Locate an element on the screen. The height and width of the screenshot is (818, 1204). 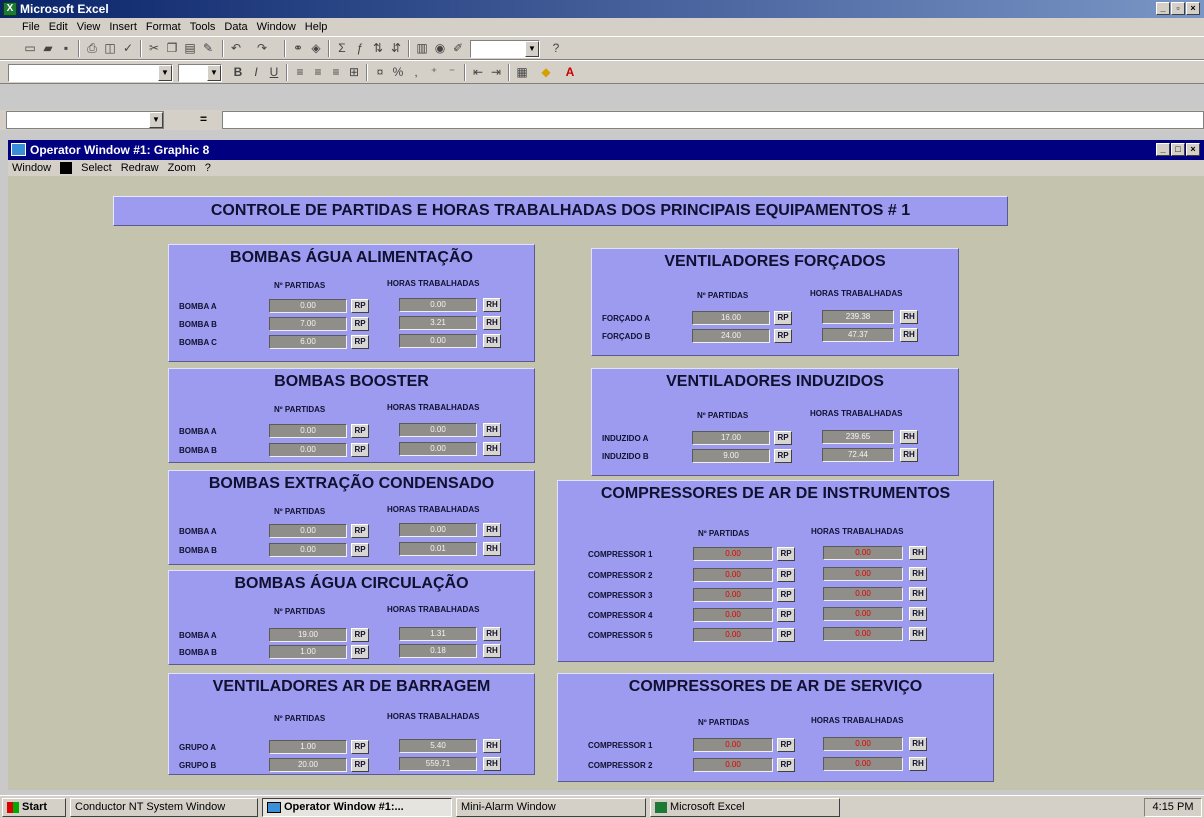
italic-icon: I is located at coordinates (256, 72).